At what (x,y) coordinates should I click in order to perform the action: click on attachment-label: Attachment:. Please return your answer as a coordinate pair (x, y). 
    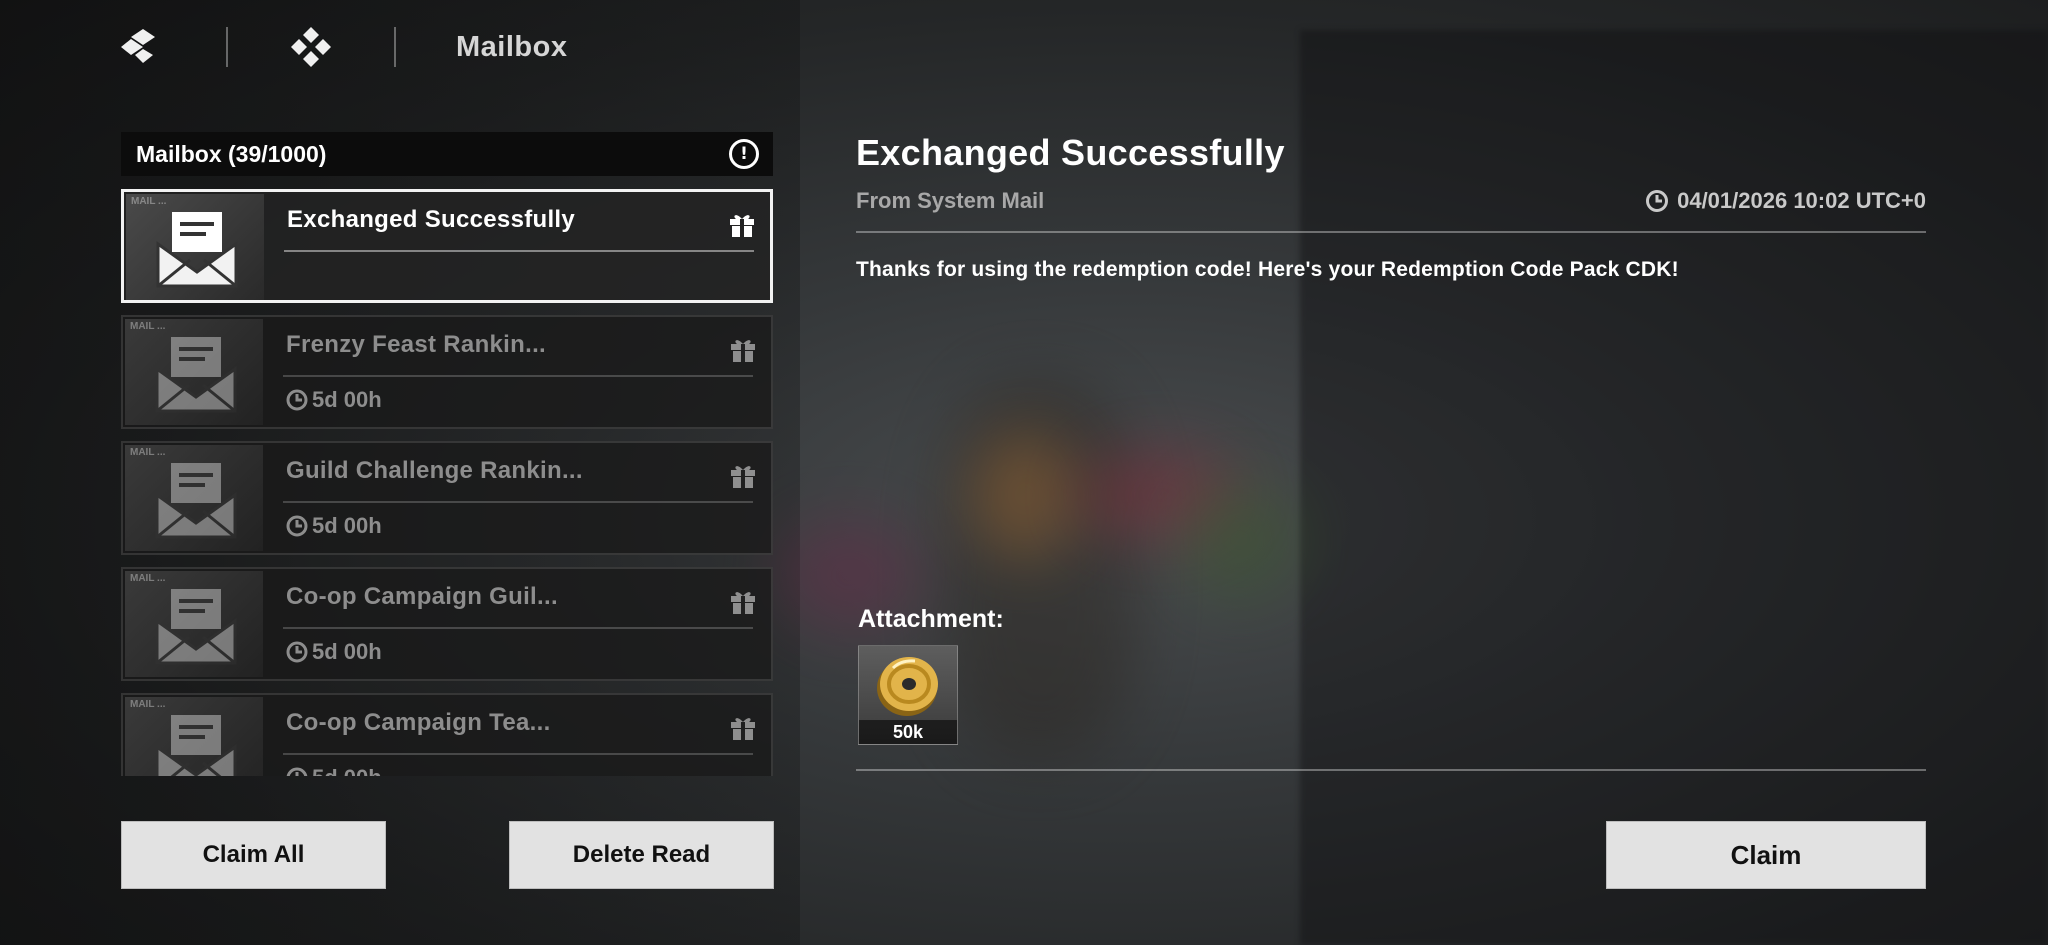
    Looking at the image, I should click on (931, 619).